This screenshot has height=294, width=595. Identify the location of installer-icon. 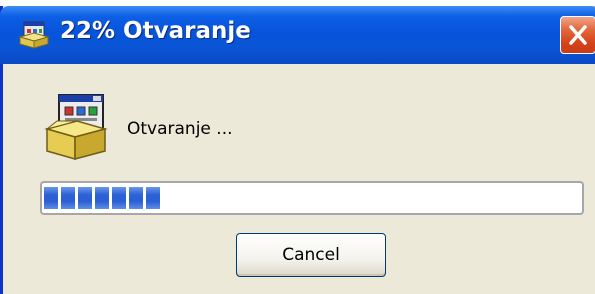
(34, 35).